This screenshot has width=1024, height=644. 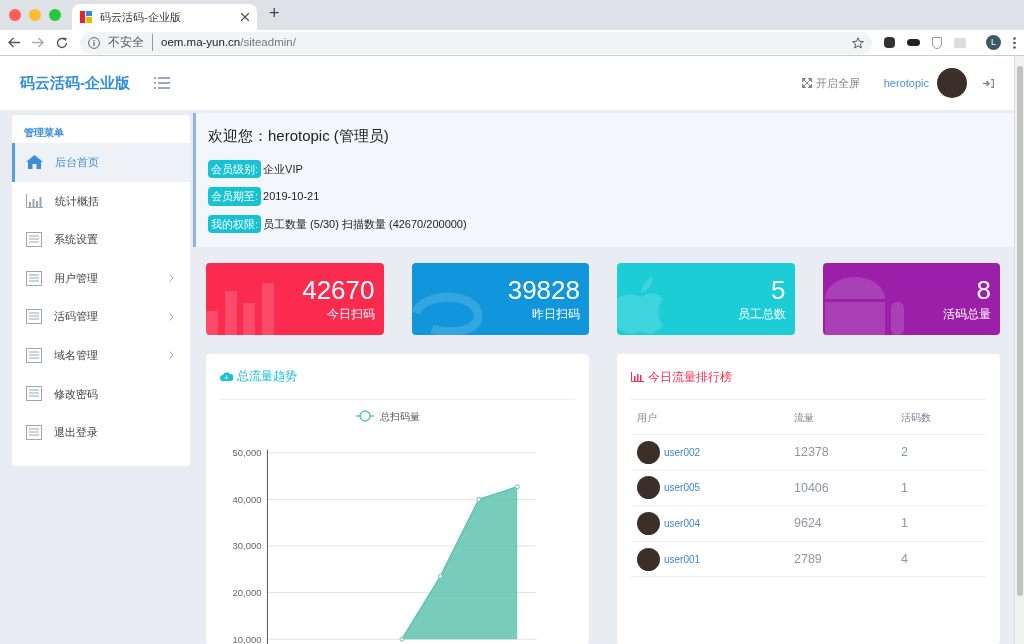 I want to click on stat-value: 8, so click(x=983, y=290).